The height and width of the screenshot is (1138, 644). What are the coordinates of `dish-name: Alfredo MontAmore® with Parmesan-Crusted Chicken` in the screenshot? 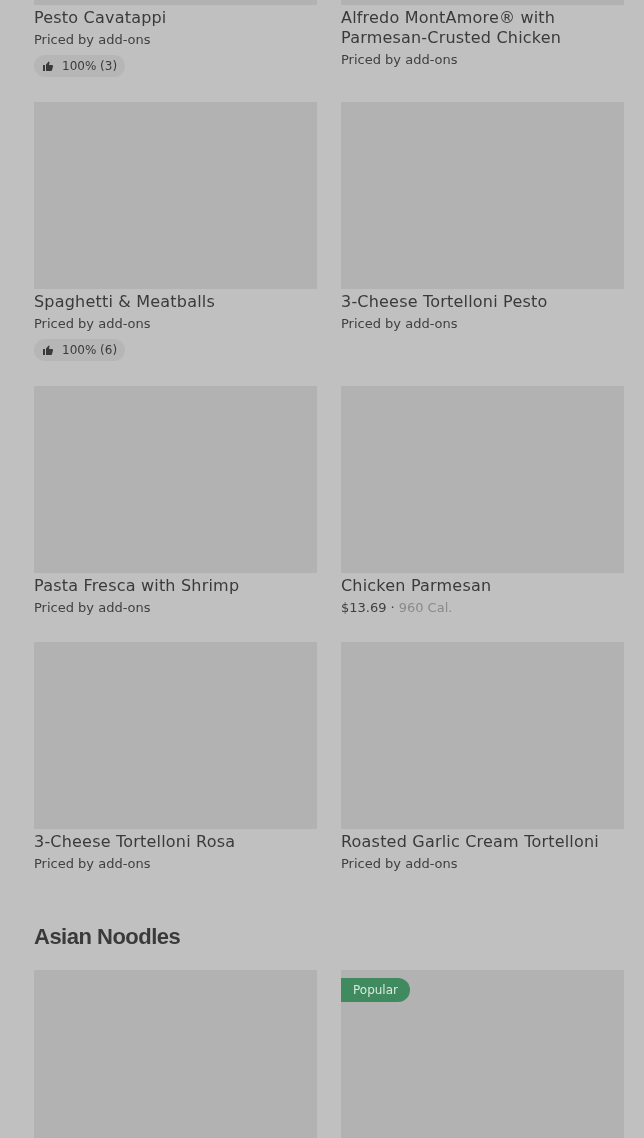 It's located at (482, 28).